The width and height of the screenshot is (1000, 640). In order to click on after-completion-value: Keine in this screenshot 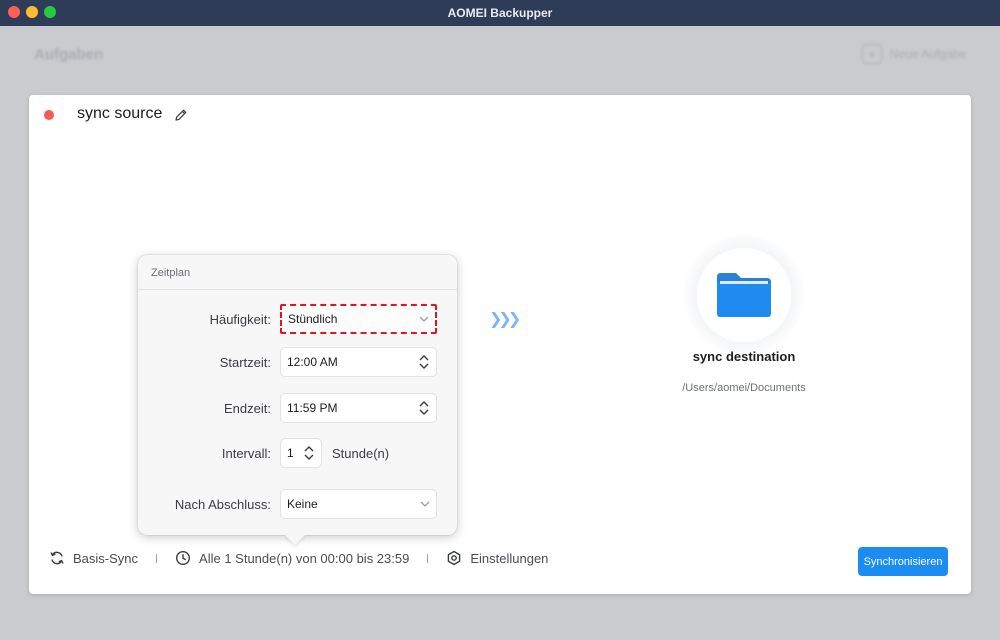, I will do `click(302, 504)`.